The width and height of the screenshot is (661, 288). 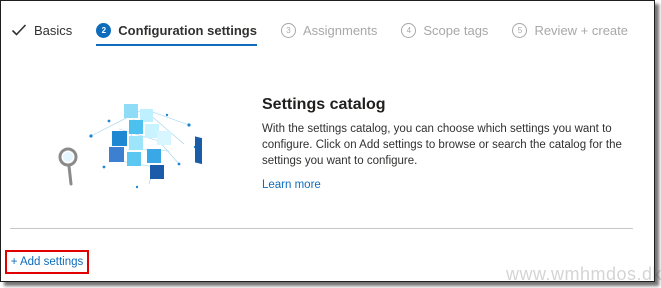 I want to click on divider, so click(x=321, y=228).